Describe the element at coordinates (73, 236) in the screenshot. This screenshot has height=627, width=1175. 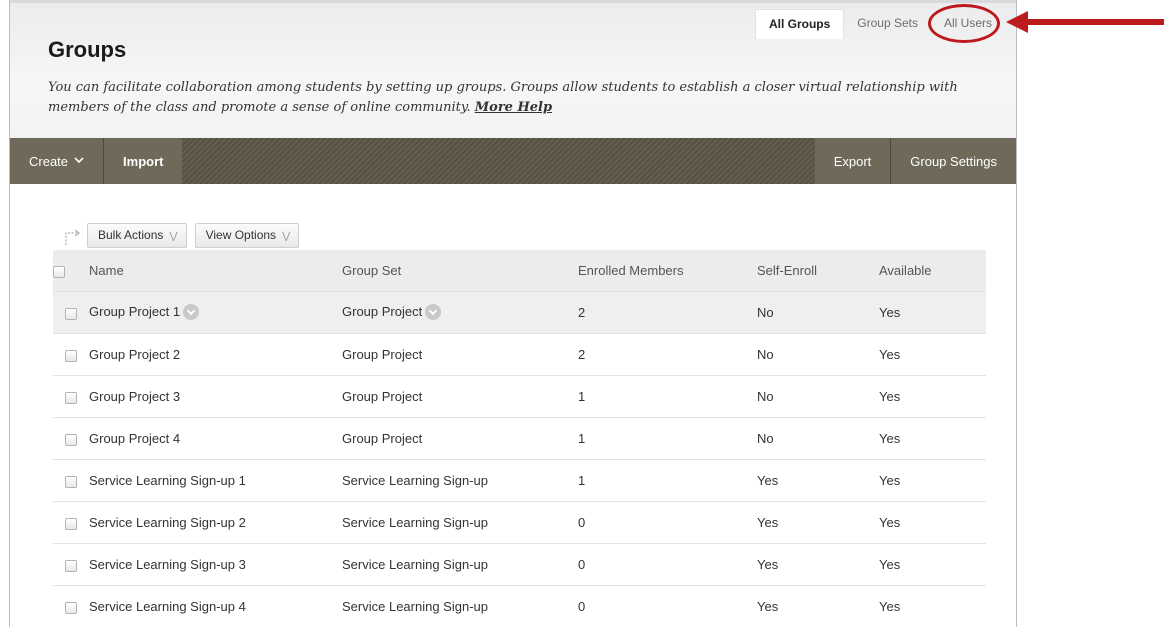
I see `bulk-select-arrow-icon` at that location.